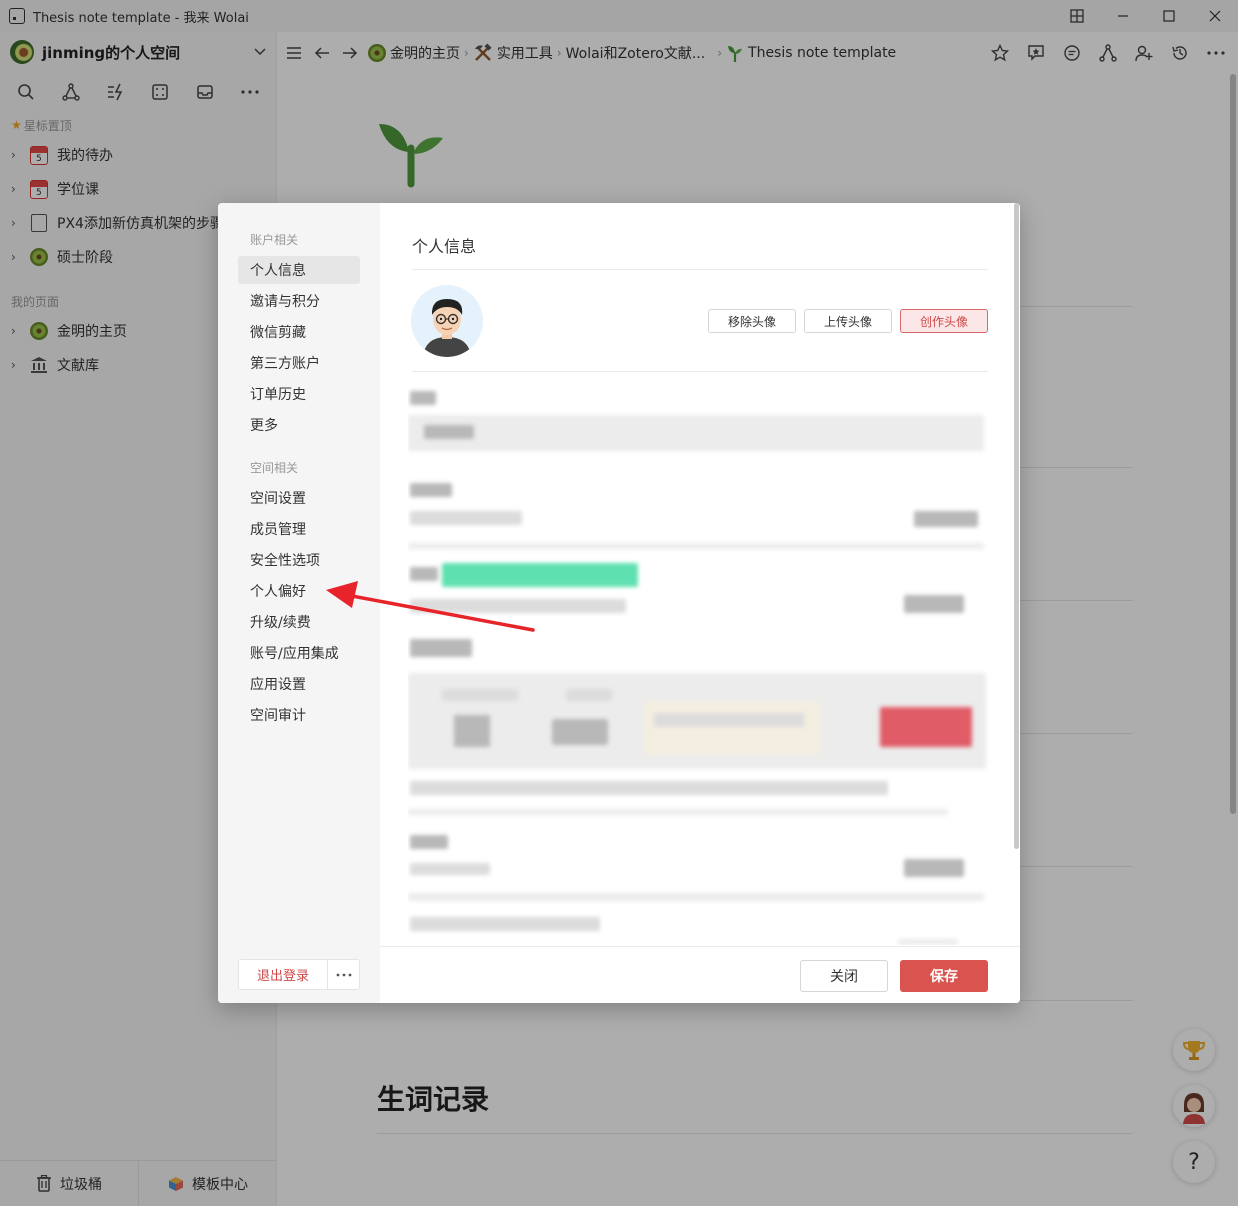  I want to click on nav-member-management: 成员管理, so click(299, 529).